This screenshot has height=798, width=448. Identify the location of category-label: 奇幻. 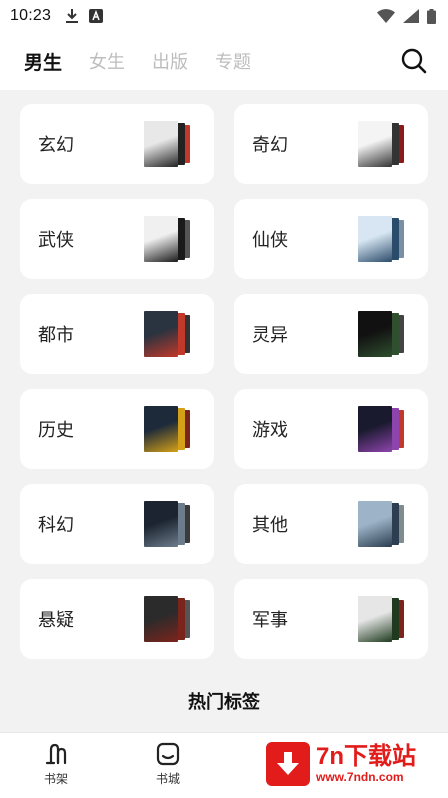
(270, 145).